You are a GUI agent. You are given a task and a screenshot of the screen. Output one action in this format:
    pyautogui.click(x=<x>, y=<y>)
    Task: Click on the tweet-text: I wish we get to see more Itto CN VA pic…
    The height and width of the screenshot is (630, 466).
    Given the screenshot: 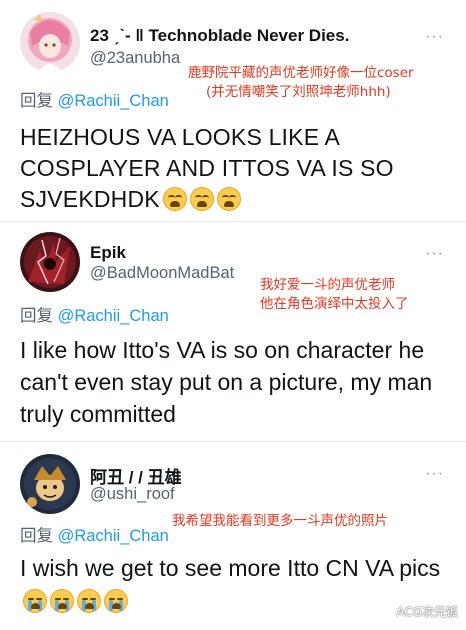 What is the action you would take?
    pyautogui.click(x=235, y=585)
    